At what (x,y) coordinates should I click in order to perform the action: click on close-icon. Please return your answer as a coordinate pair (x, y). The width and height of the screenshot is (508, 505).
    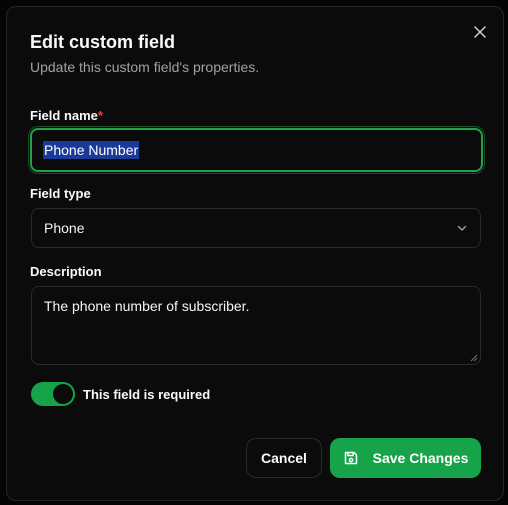
    Looking at the image, I should click on (480, 32).